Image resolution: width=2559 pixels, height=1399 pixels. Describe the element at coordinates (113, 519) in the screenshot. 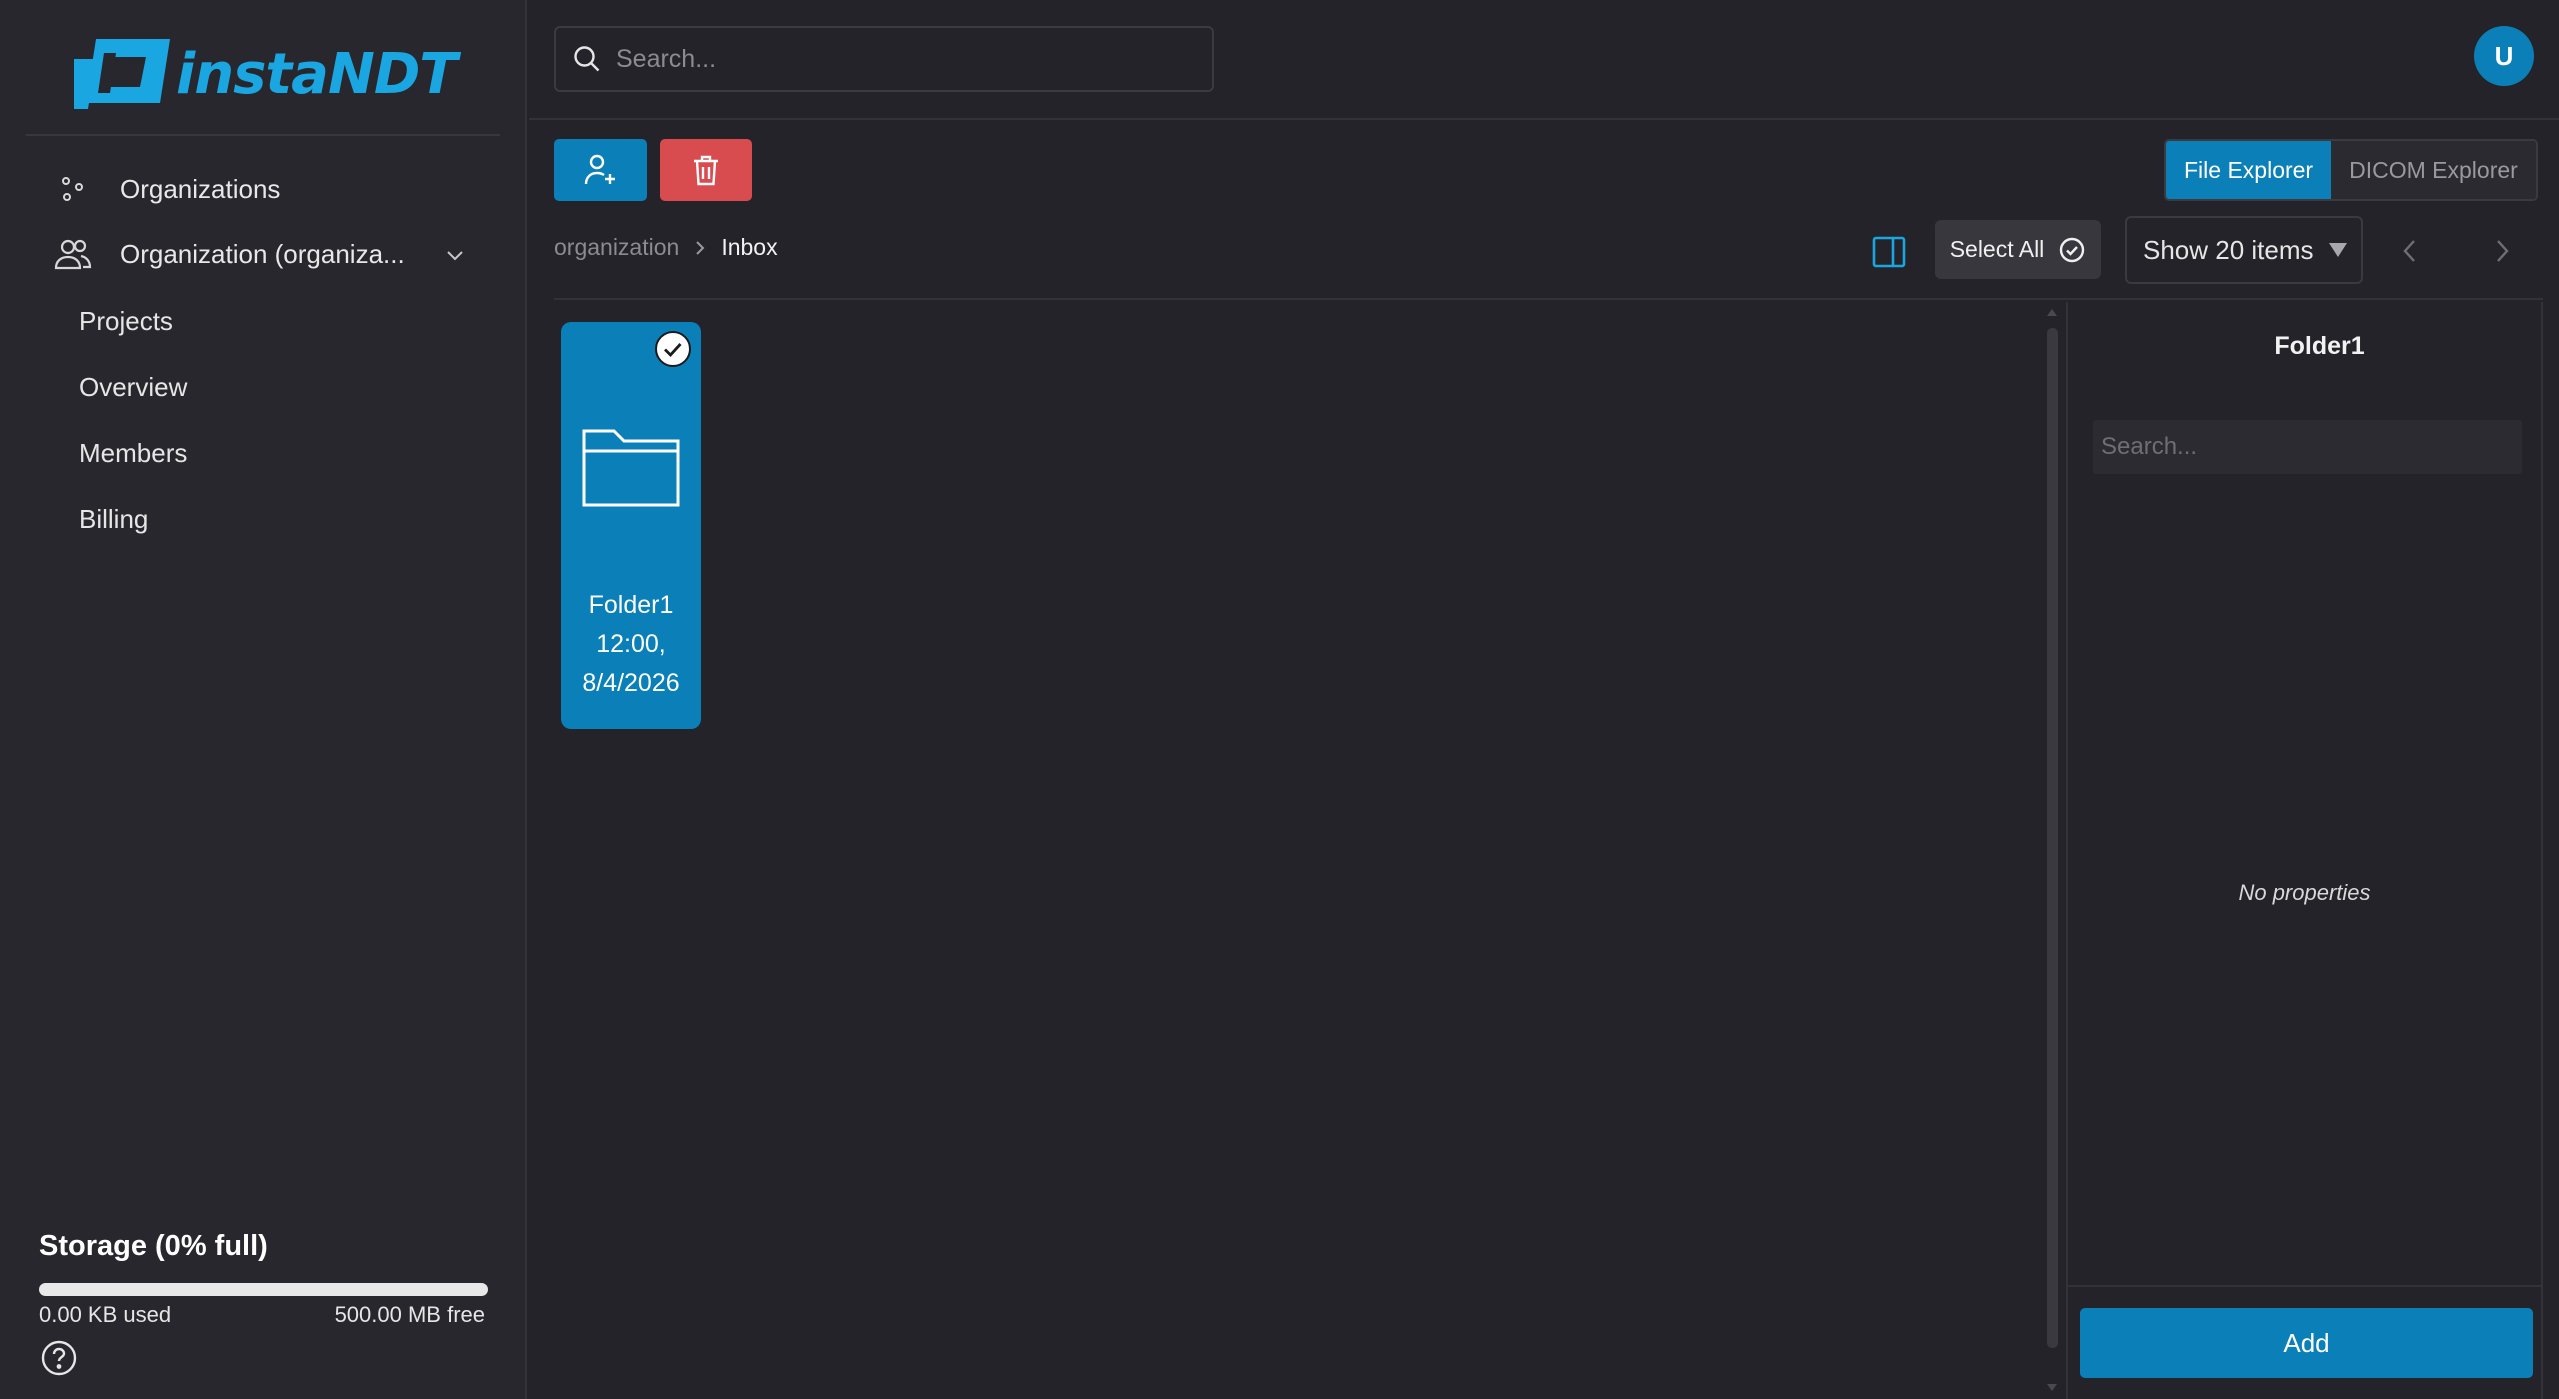

I see `sidebar-item-billing: Billing` at that location.